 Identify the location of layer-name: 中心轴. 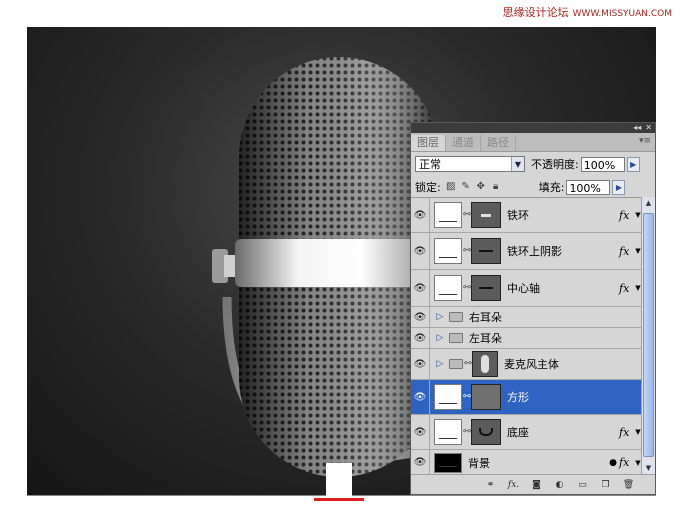
(563, 288).